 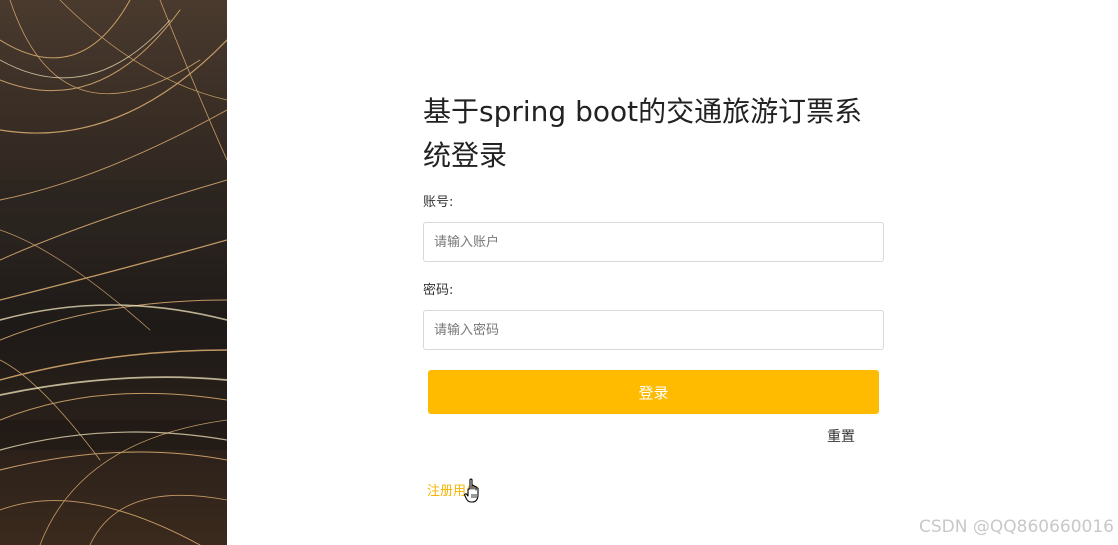 I want to click on username-label: 账号:, so click(x=438, y=202).